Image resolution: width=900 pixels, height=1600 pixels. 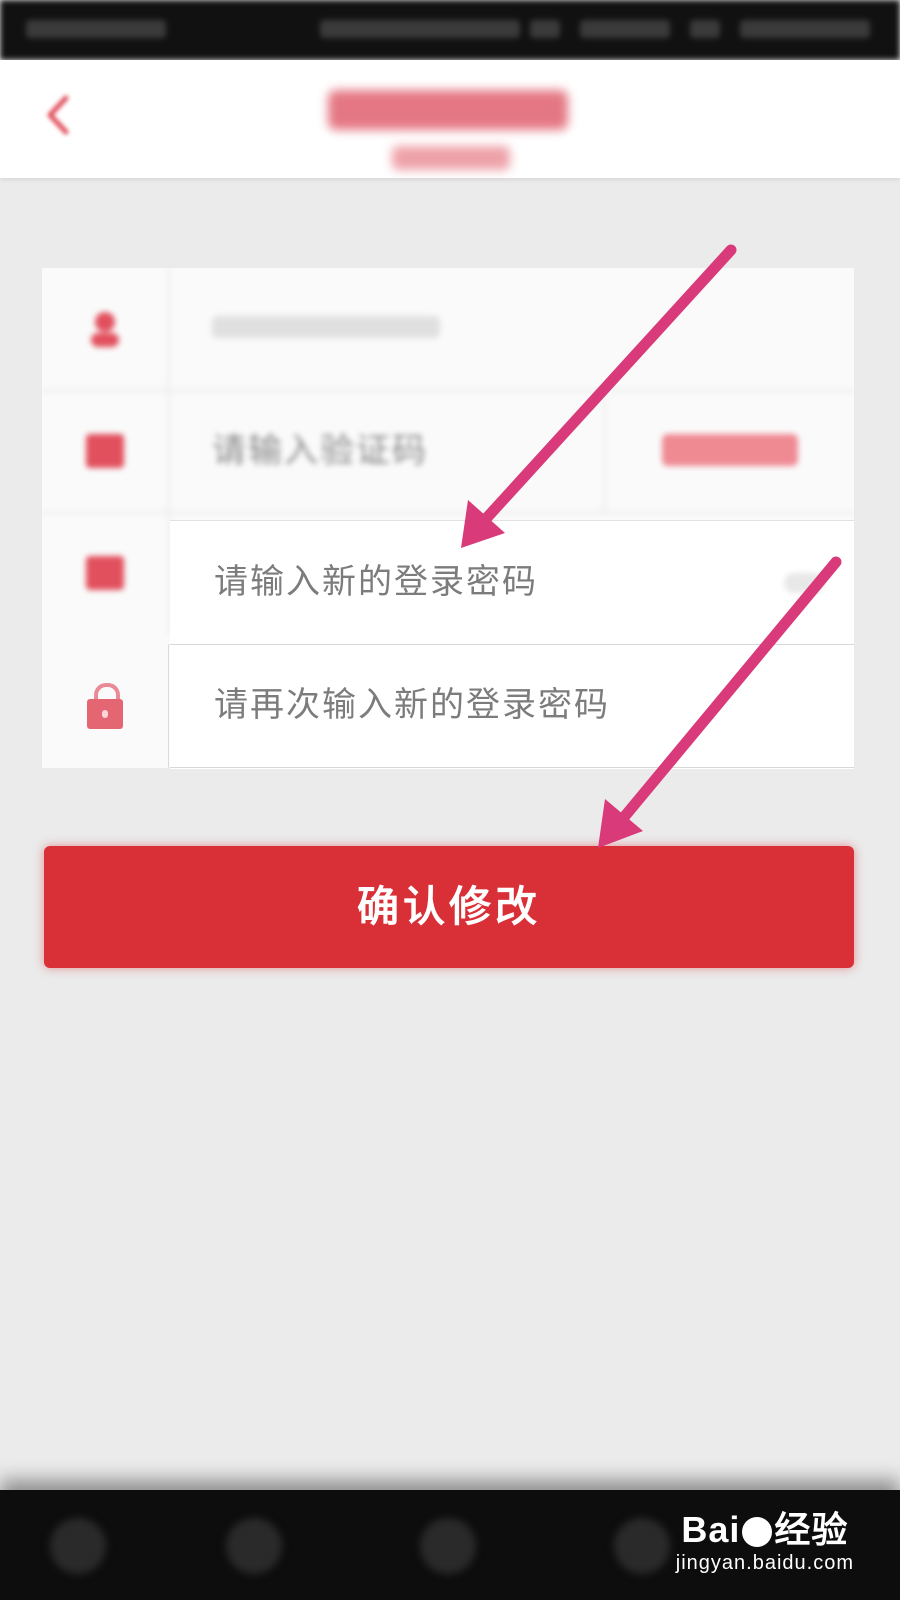 I want to click on nav-menu-button, so click(x=78, y=1546).